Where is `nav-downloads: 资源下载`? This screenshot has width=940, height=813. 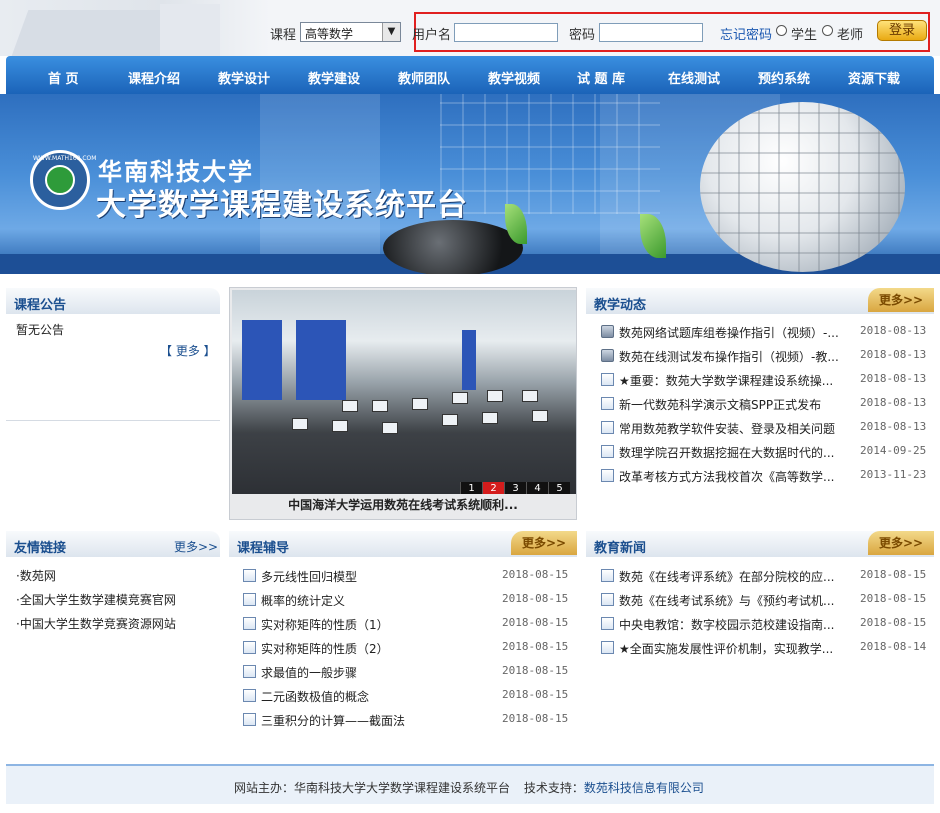 nav-downloads: 资源下载 is located at coordinates (874, 77).